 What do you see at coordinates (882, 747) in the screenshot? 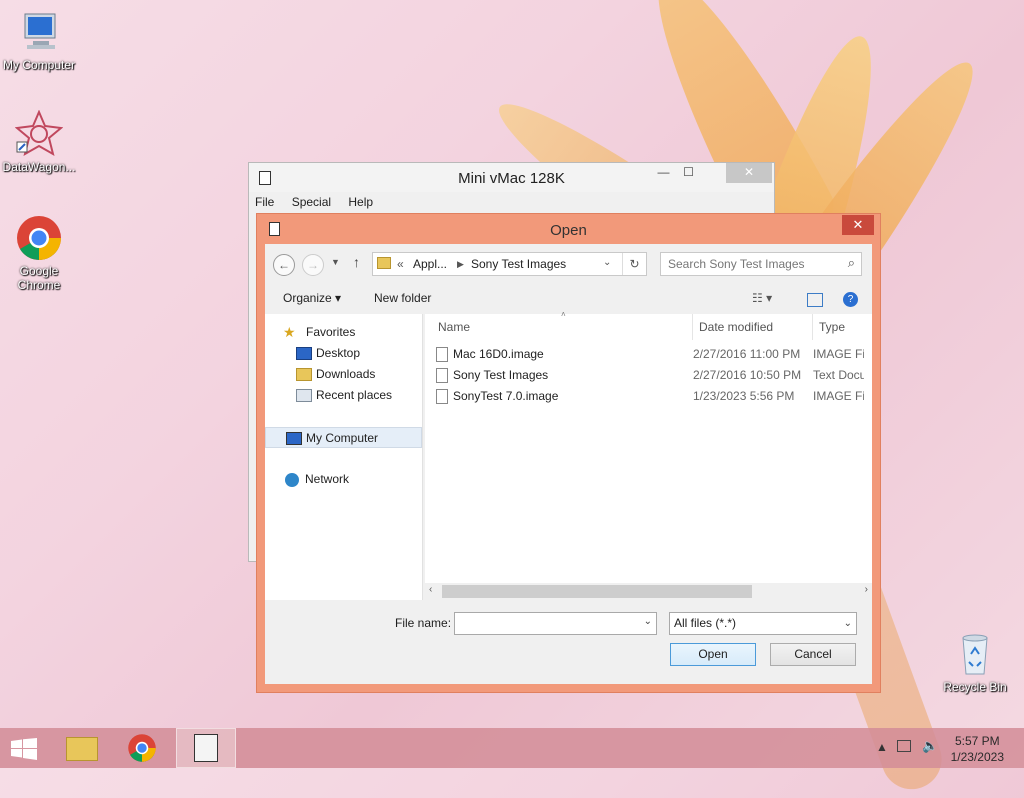
I see `show-hidden-icons: ▲` at bounding box center [882, 747].